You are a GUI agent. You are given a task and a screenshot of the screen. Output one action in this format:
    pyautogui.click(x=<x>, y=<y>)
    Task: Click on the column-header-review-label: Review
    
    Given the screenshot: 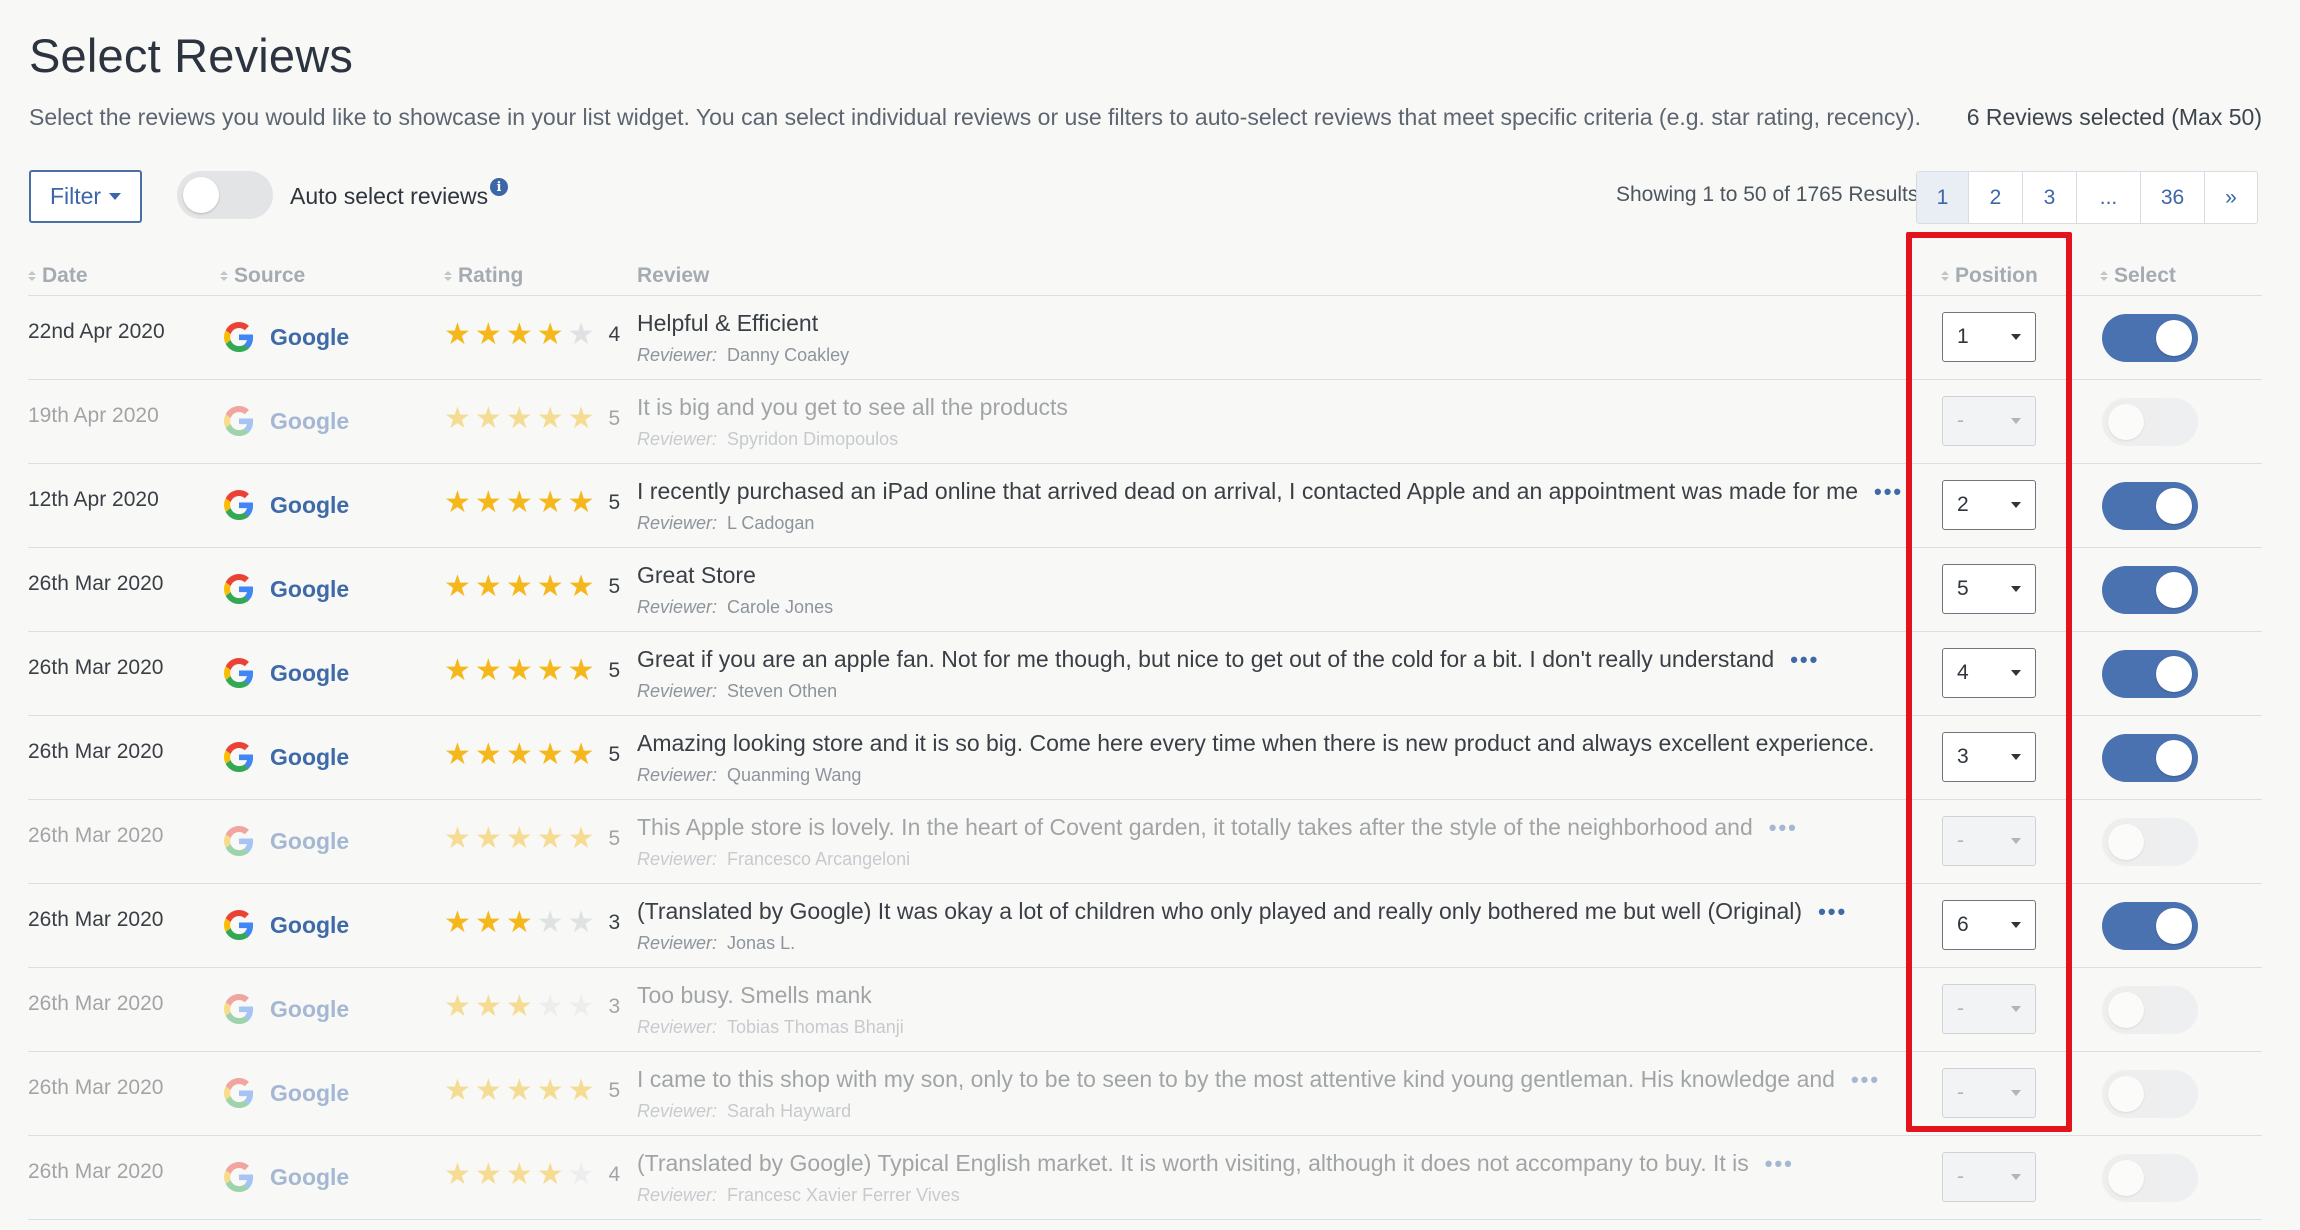 What is the action you would take?
    pyautogui.click(x=673, y=275)
    